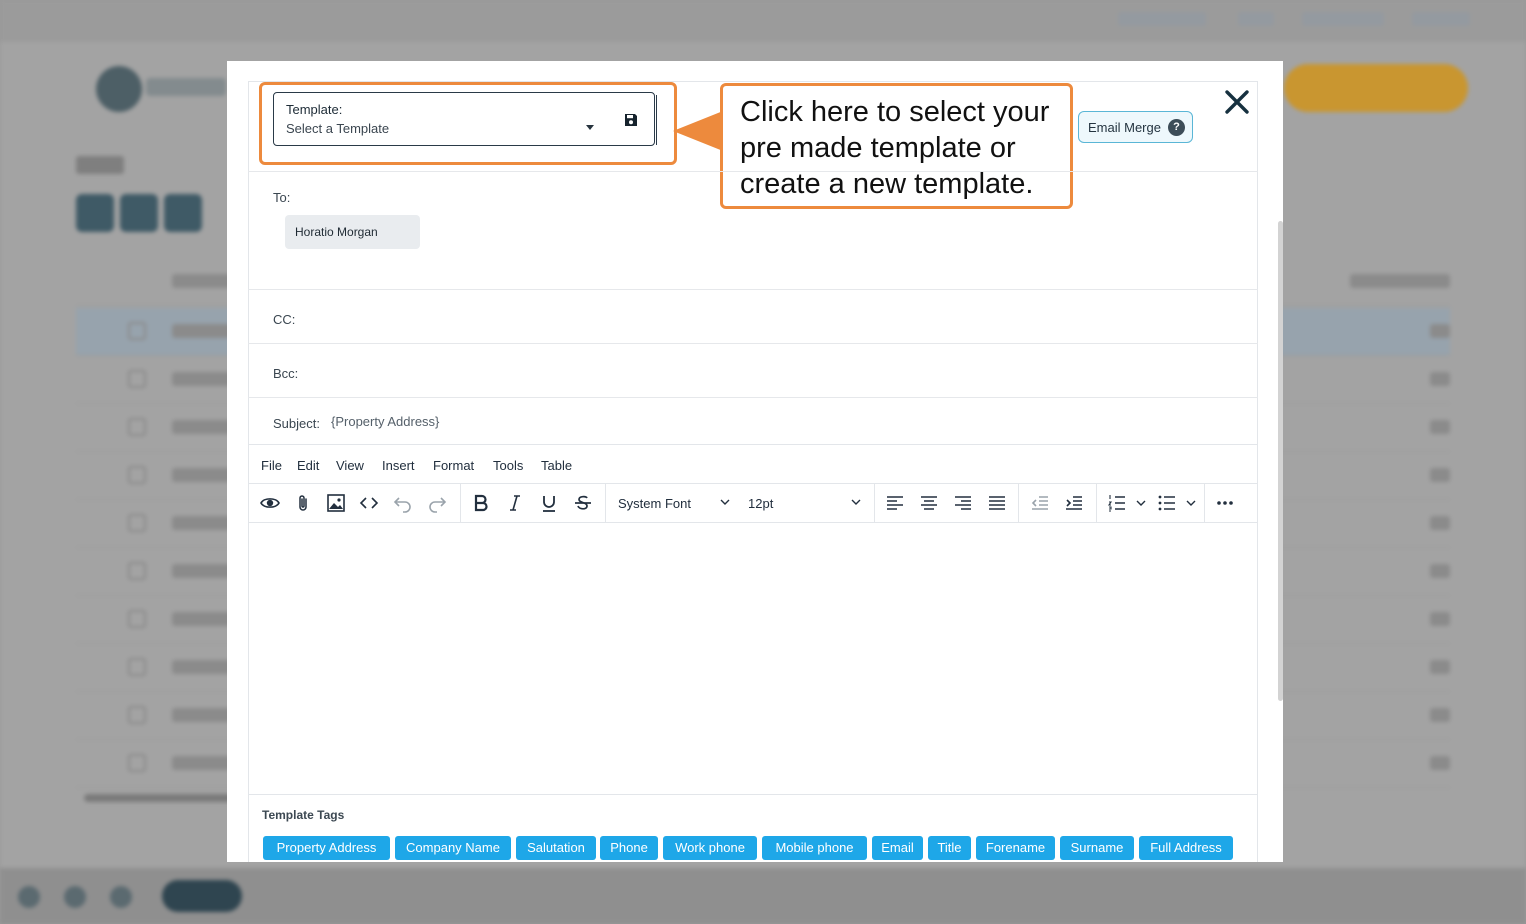 This screenshot has height=924, width=1526. What do you see at coordinates (929, 503) in the screenshot?
I see `align-center-icon` at bounding box center [929, 503].